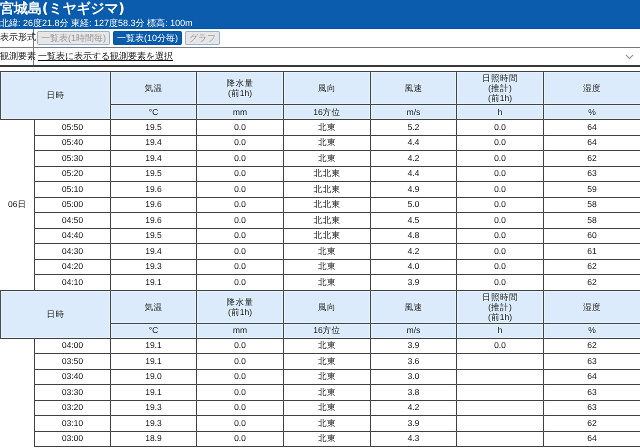  I want to click on station-title: 宮城島(ミヤギジマ), so click(63, 8).